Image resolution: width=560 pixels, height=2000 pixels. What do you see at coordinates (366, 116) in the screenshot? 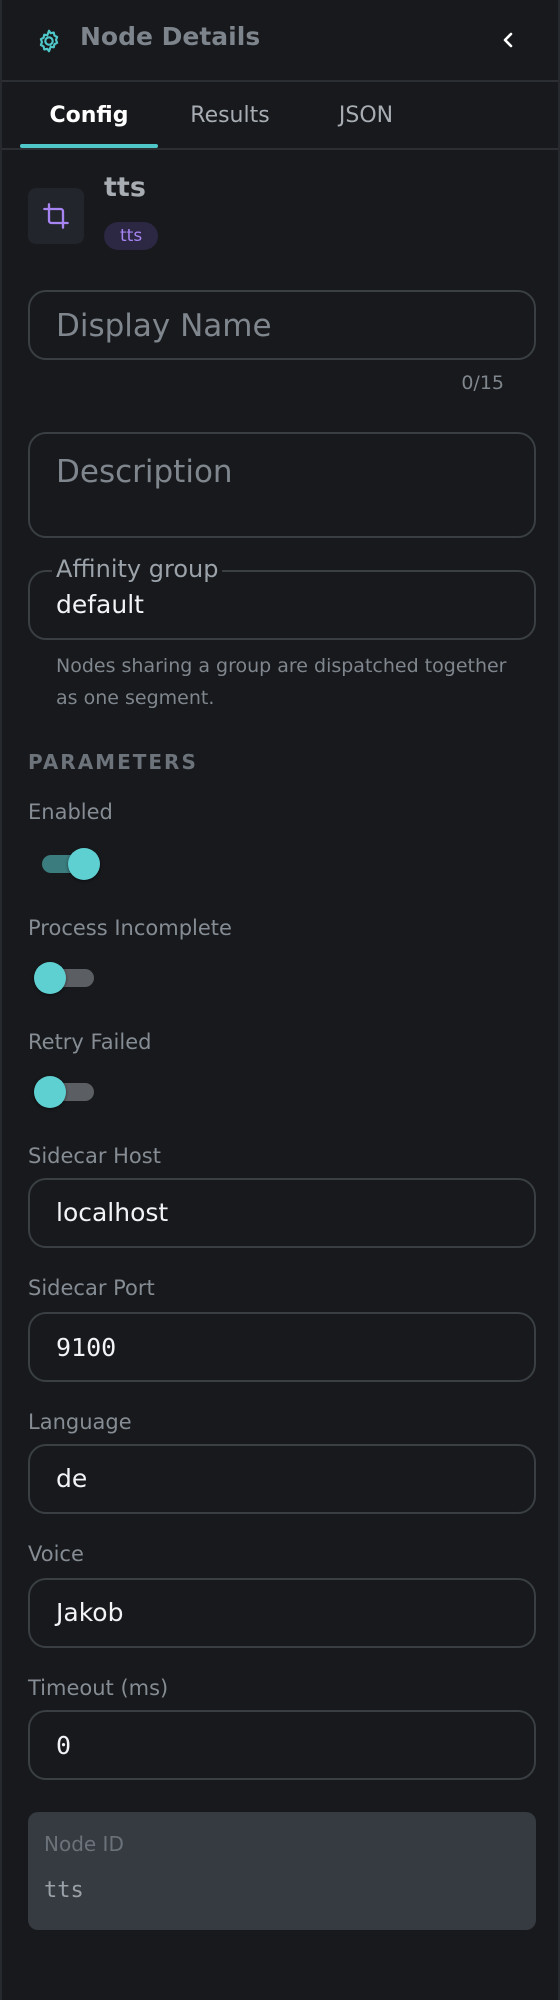
I see `tab-json: JSON` at bounding box center [366, 116].